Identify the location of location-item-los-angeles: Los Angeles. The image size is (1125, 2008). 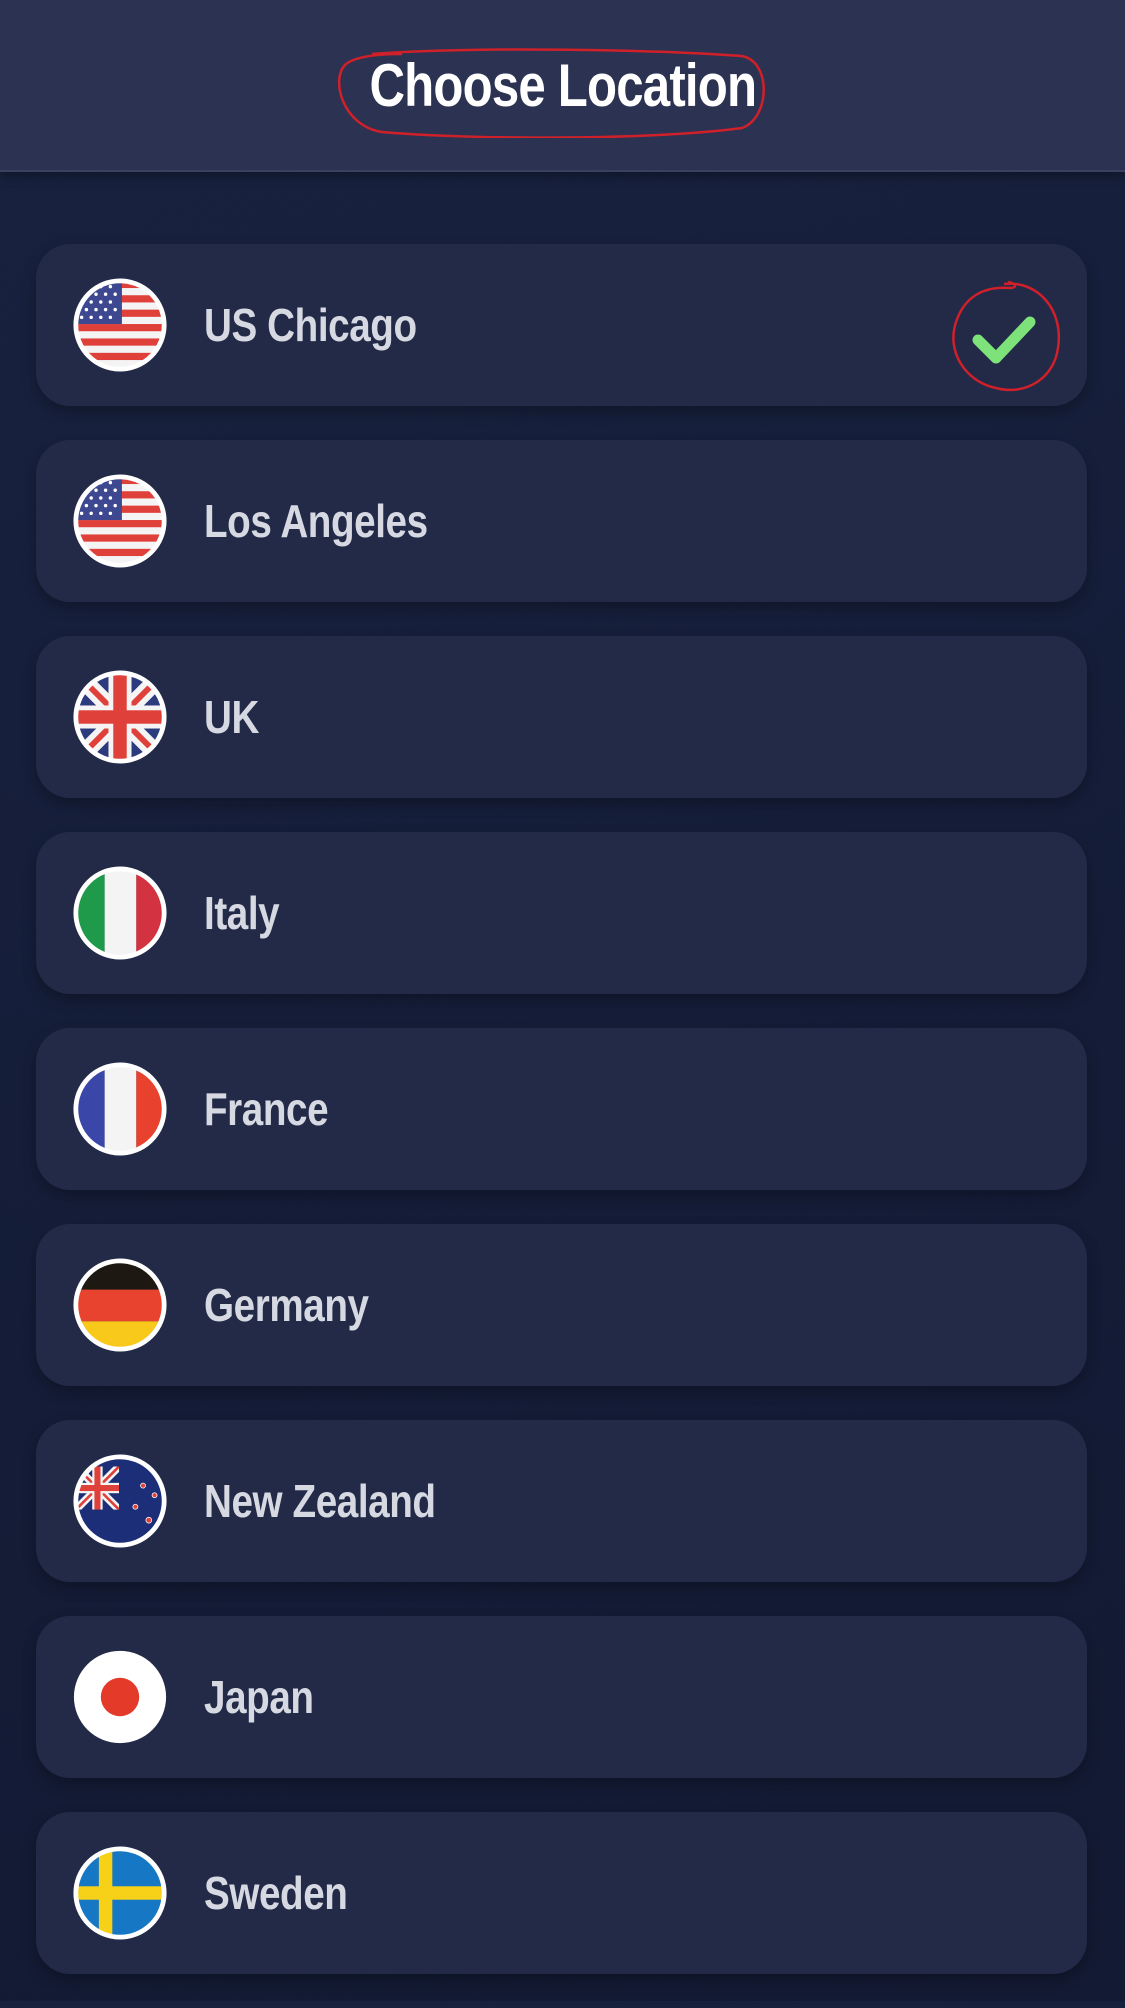
(561, 521).